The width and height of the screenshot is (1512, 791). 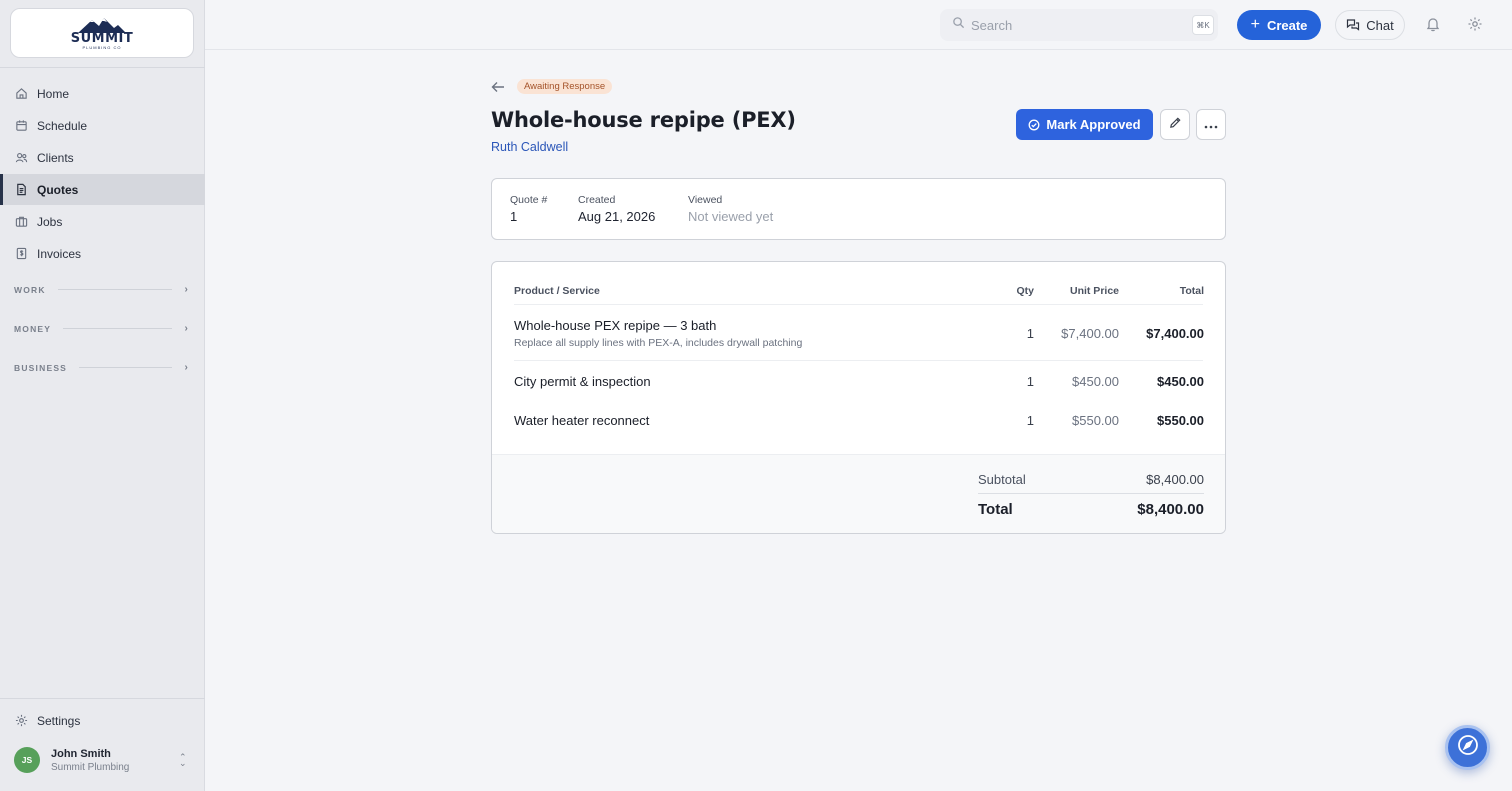 What do you see at coordinates (1091, 493) in the screenshot?
I see `totals-divider` at bounding box center [1091, 493].